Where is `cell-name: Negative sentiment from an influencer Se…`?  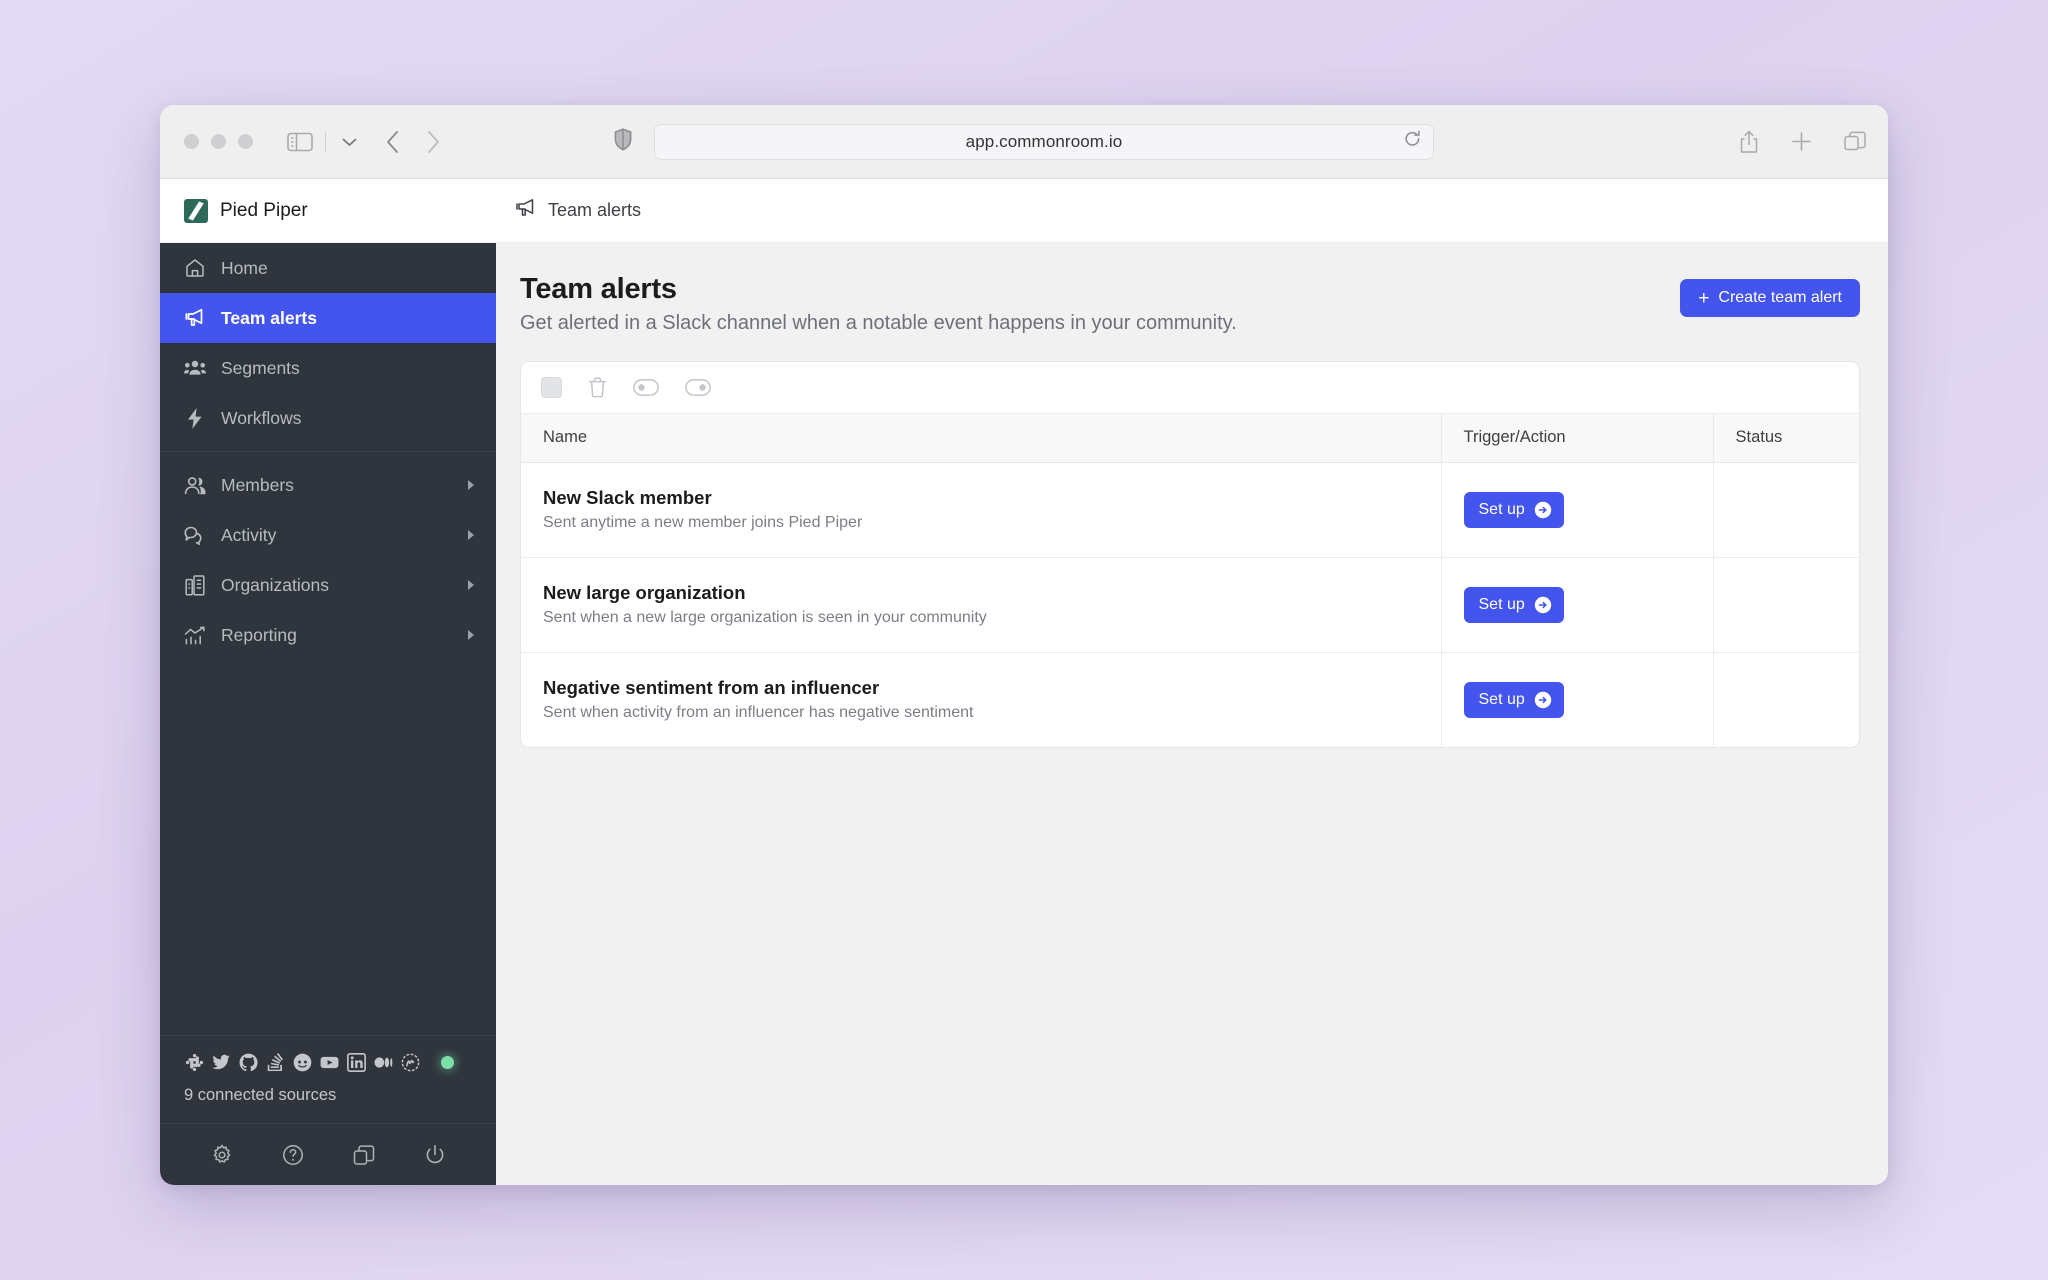
cell-name: Negative sentiment from an influencer Se… is located at coordinates (981, 699).